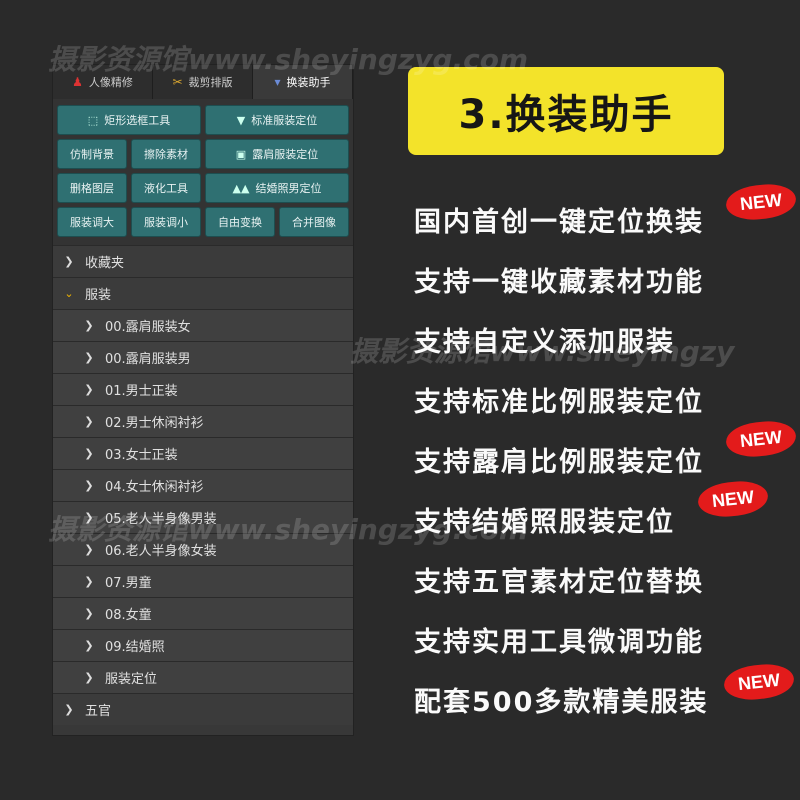  Describe the element at coordinates (69, 293) in the screenshot. I see `chevron-down-icon: ⌄` at that location.